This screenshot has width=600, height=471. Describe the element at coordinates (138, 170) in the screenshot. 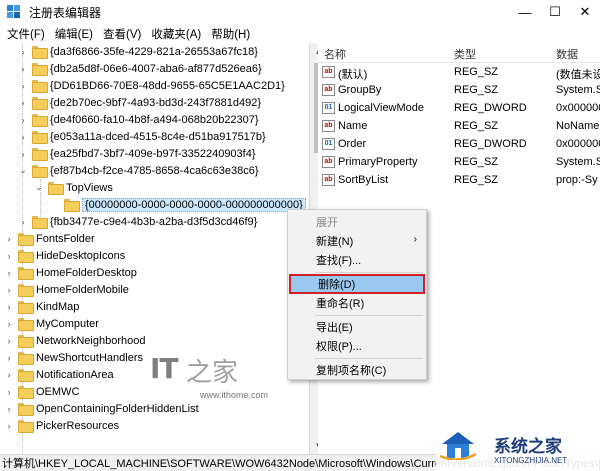

I see `tree-item-expanded: ⌄ {ef87b4cb-f2ce-4785-8658-4ca6c63e38c6}` at that location.